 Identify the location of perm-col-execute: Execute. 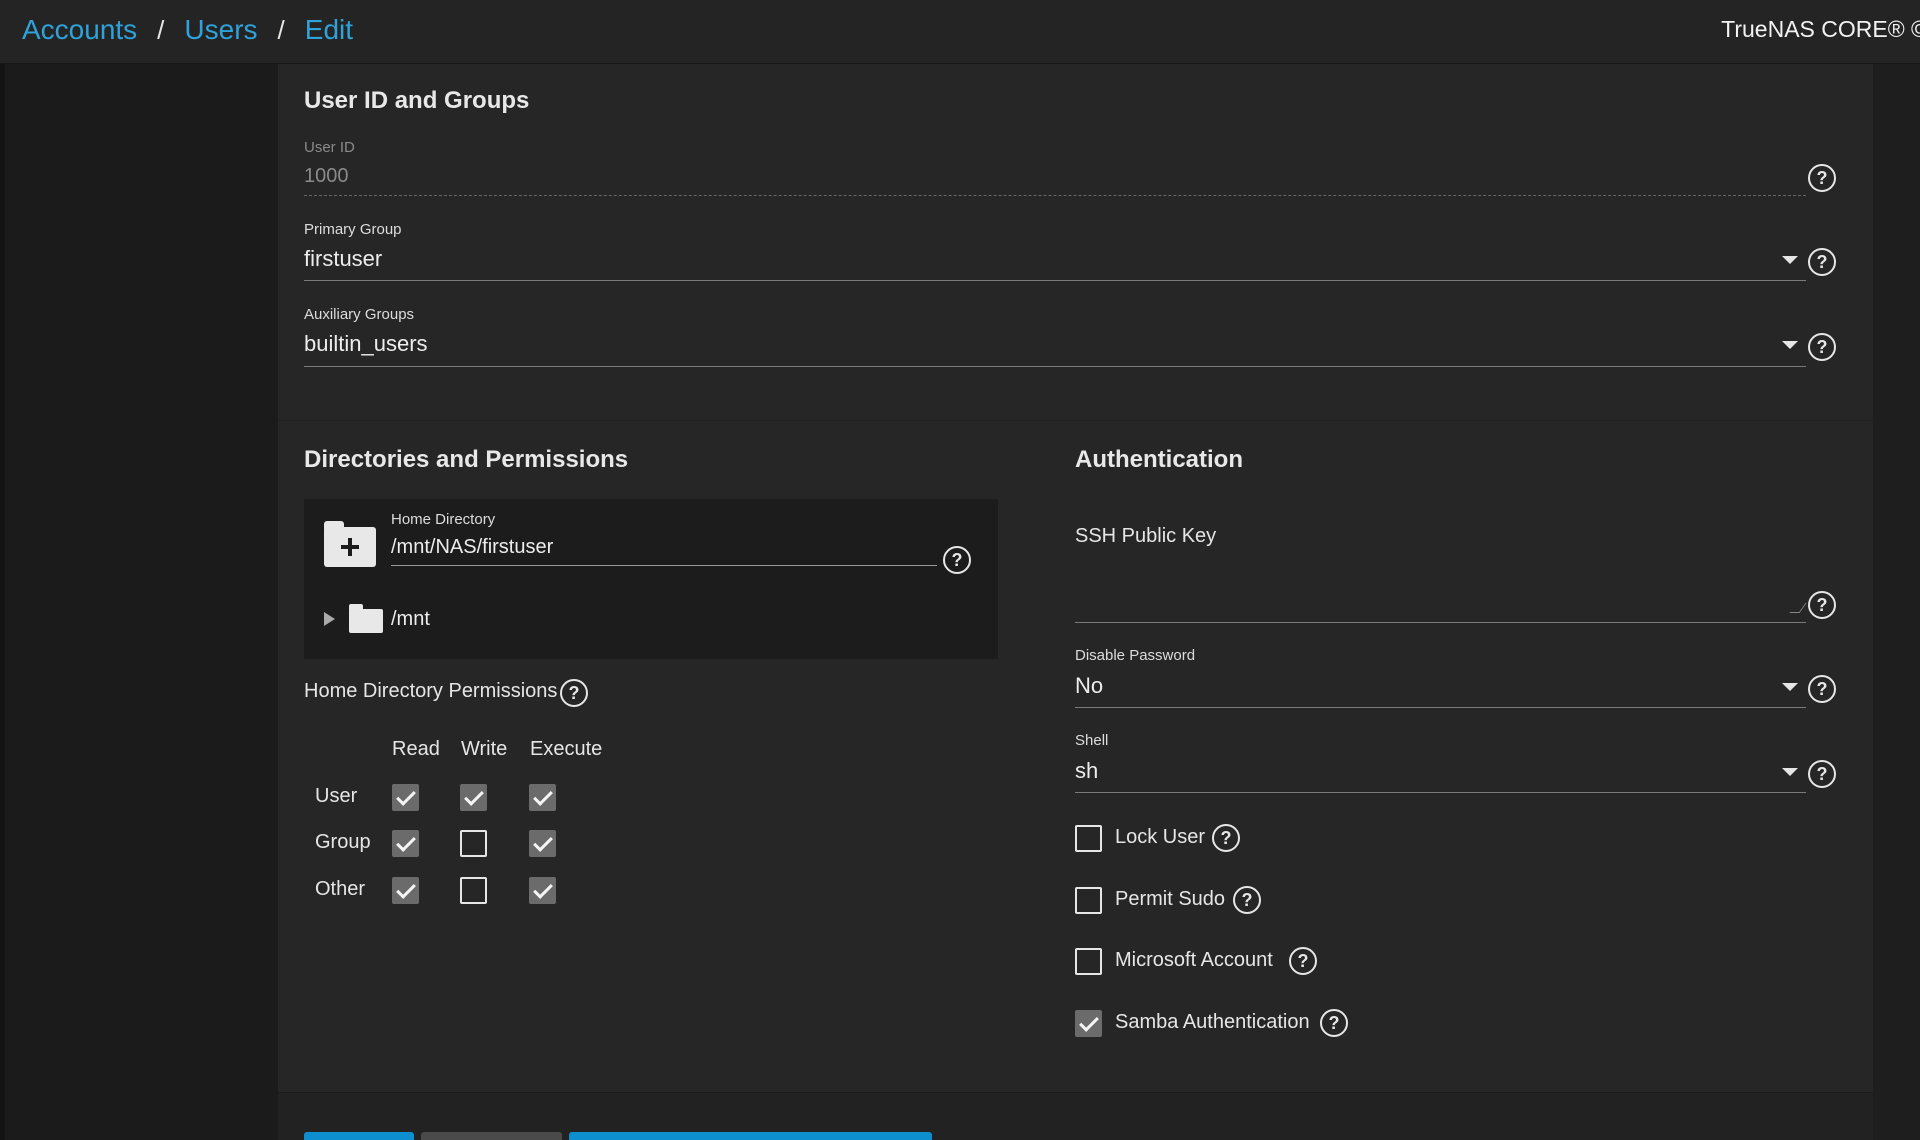
(566, 749).